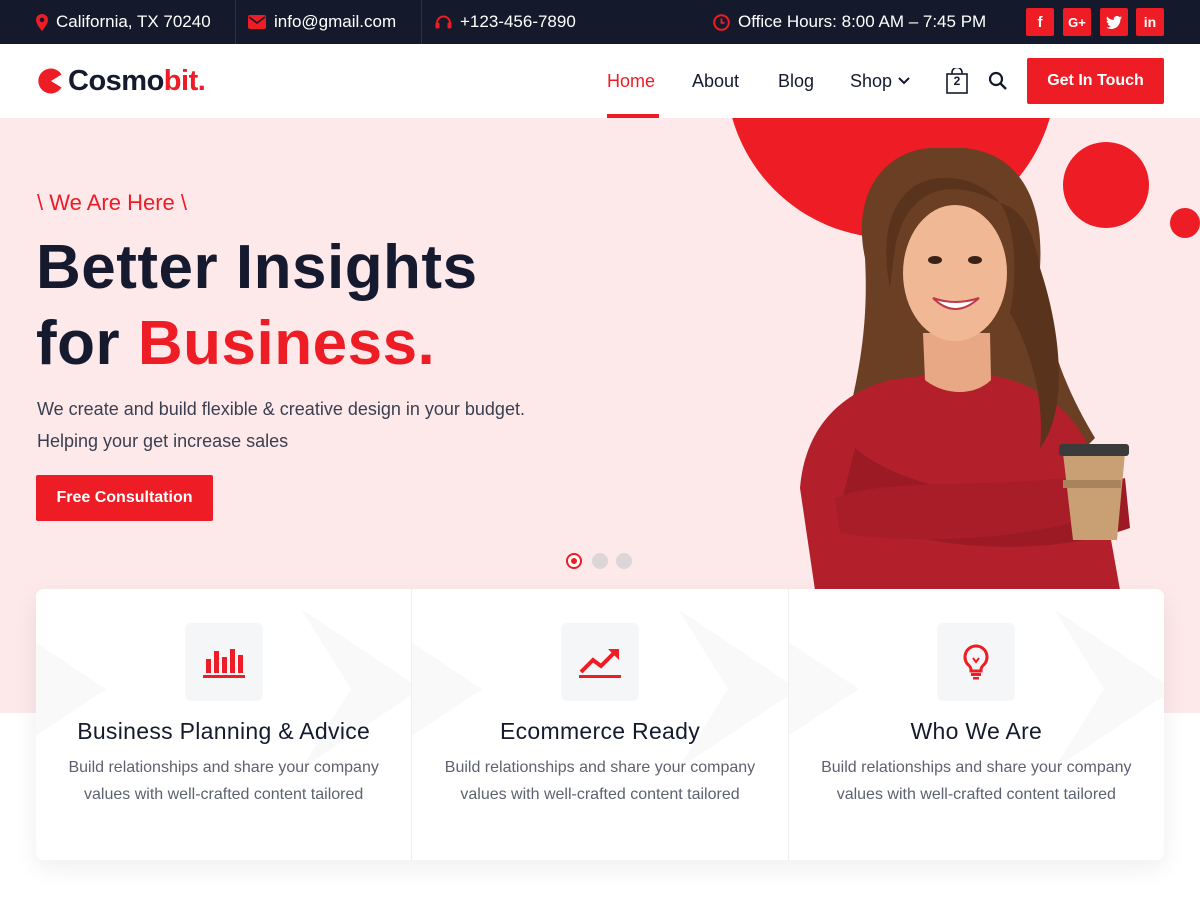 The width and height of the screenshot is (1200, 900). What do you see at coordinates (871, 80) in the screenshot?
I see `nav-shop-label: Shop` at bounding box center [871, 80].